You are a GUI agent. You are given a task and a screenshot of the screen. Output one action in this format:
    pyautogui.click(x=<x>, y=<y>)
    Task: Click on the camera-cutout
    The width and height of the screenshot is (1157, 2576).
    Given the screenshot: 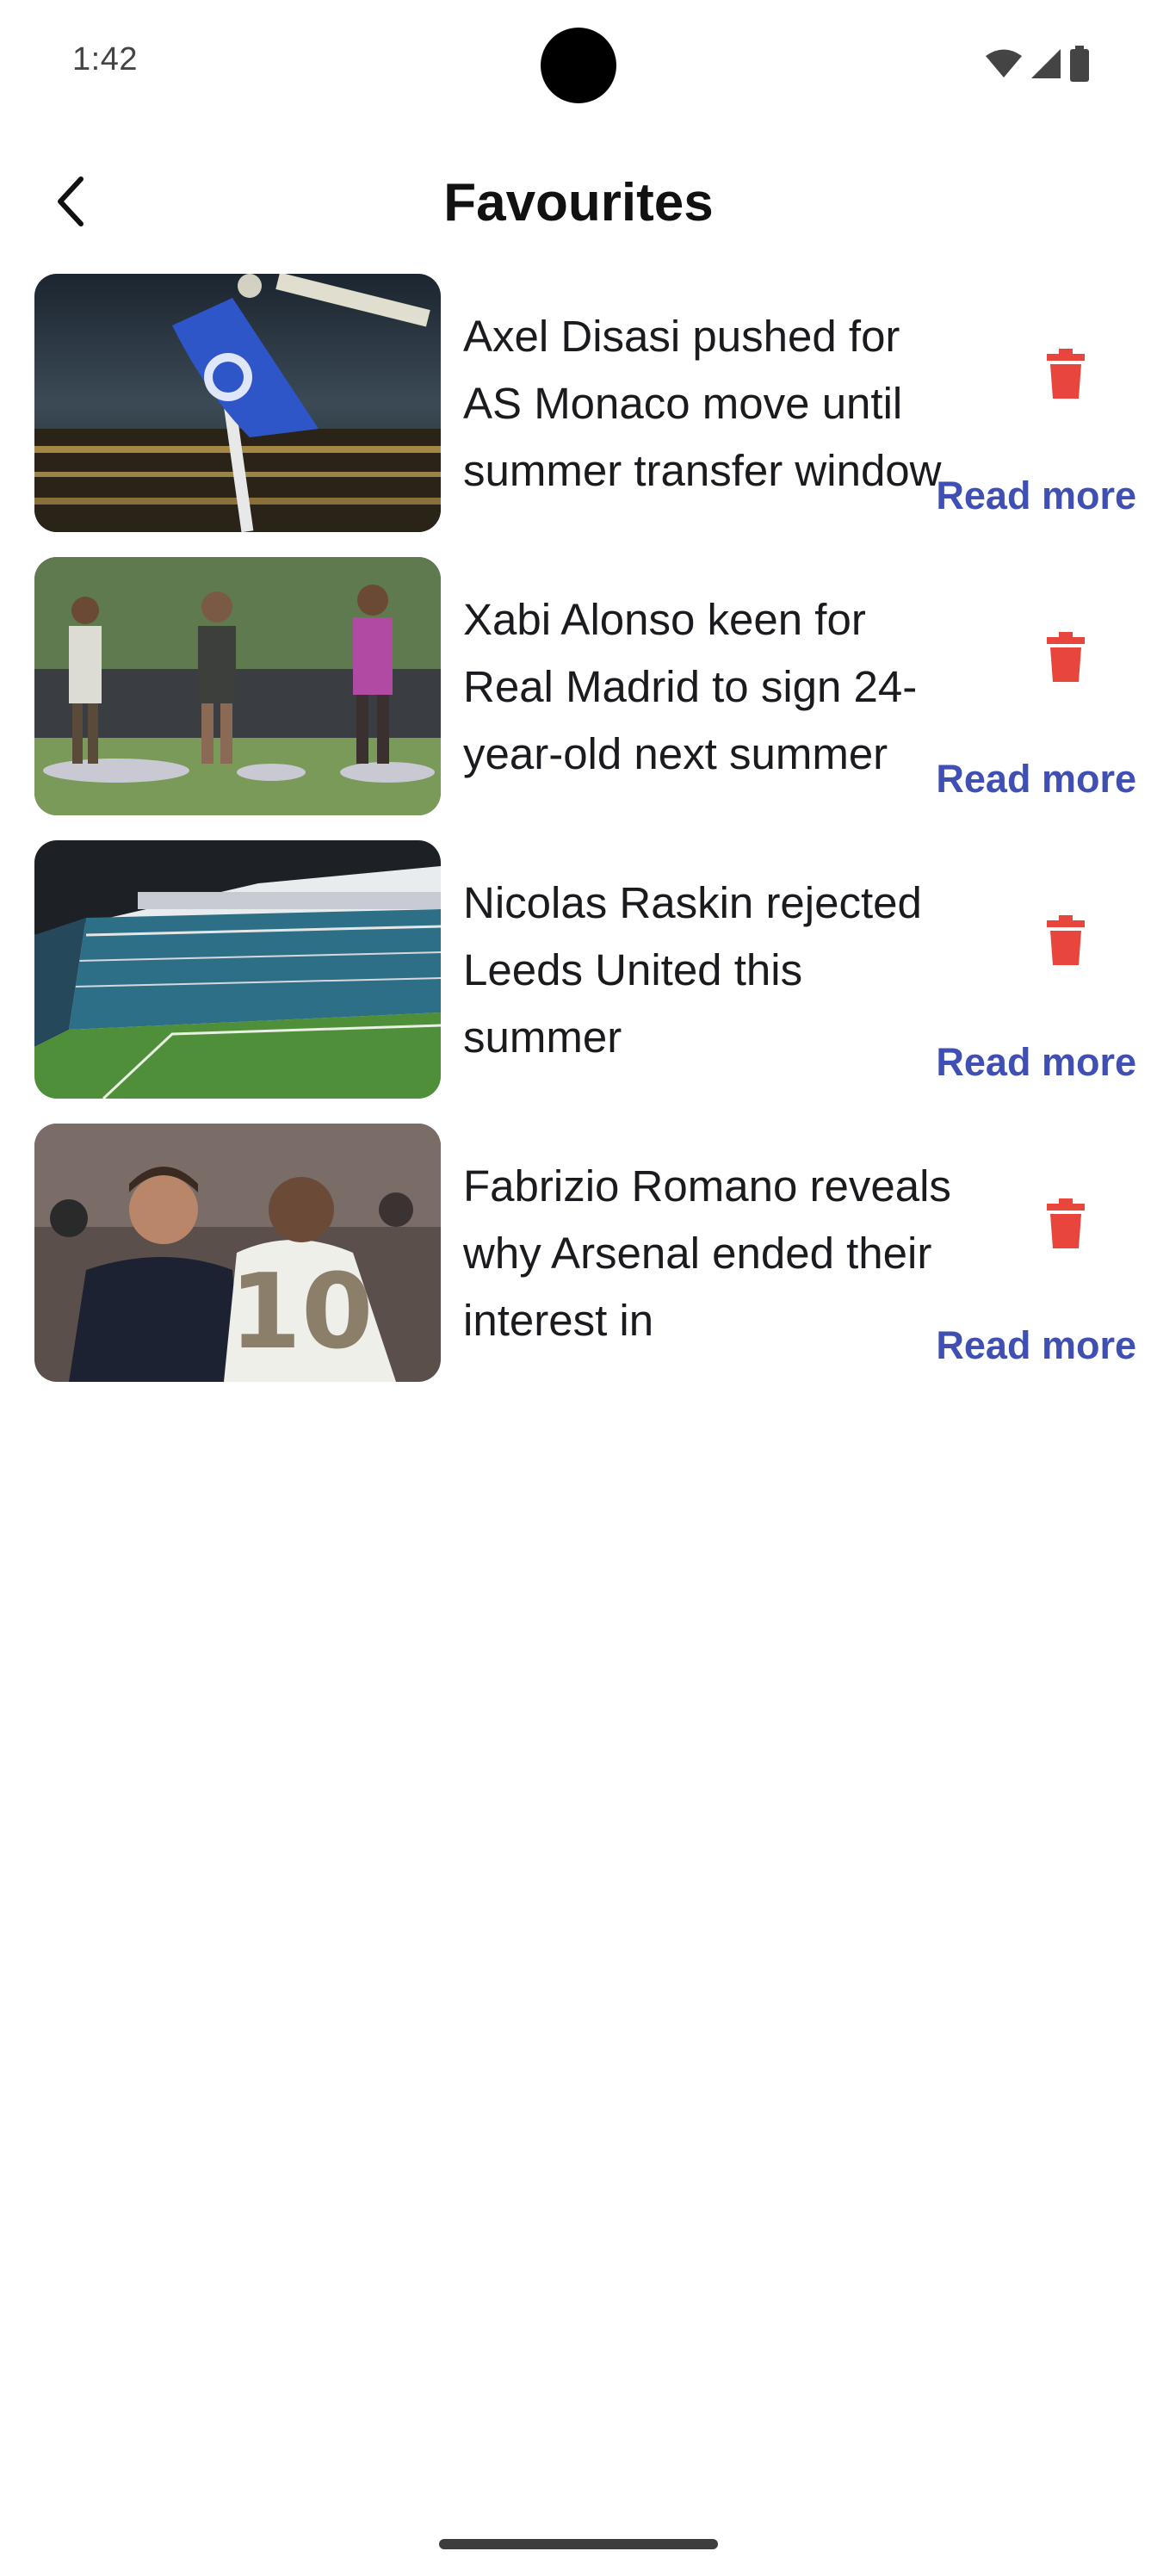 What is the action you would take?
    pyautogui.click(x=579, y=65)
    